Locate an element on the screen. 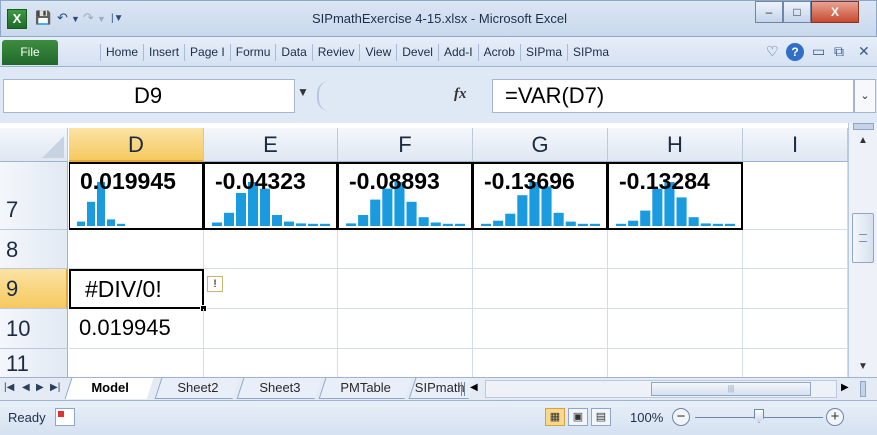 The width and height of the screenshot is (877, 435). vertical-scroll-thumb is located at coordinates (863, 238).